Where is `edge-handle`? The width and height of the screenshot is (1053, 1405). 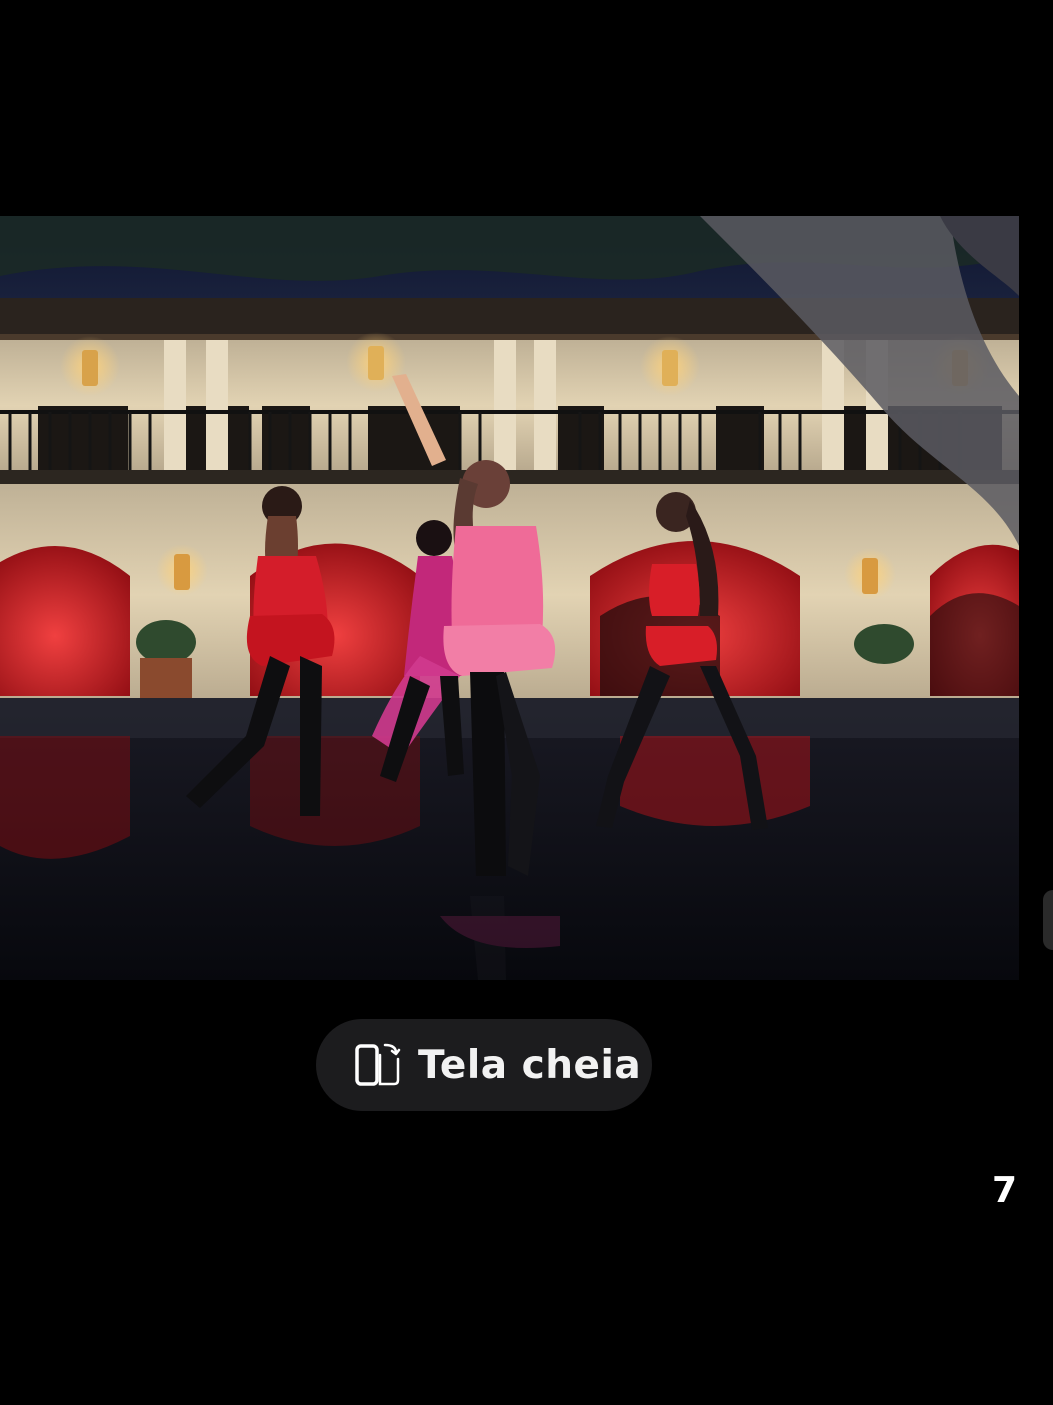
edge-handle is located at coordinates (1048, 920).